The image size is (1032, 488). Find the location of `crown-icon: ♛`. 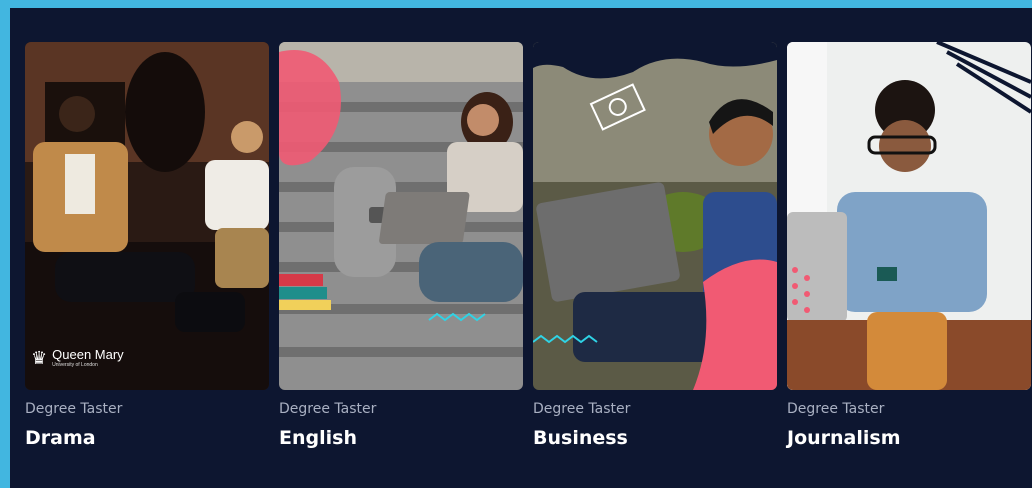

crown-icon: ♛ is located at coordinates (39, 358).